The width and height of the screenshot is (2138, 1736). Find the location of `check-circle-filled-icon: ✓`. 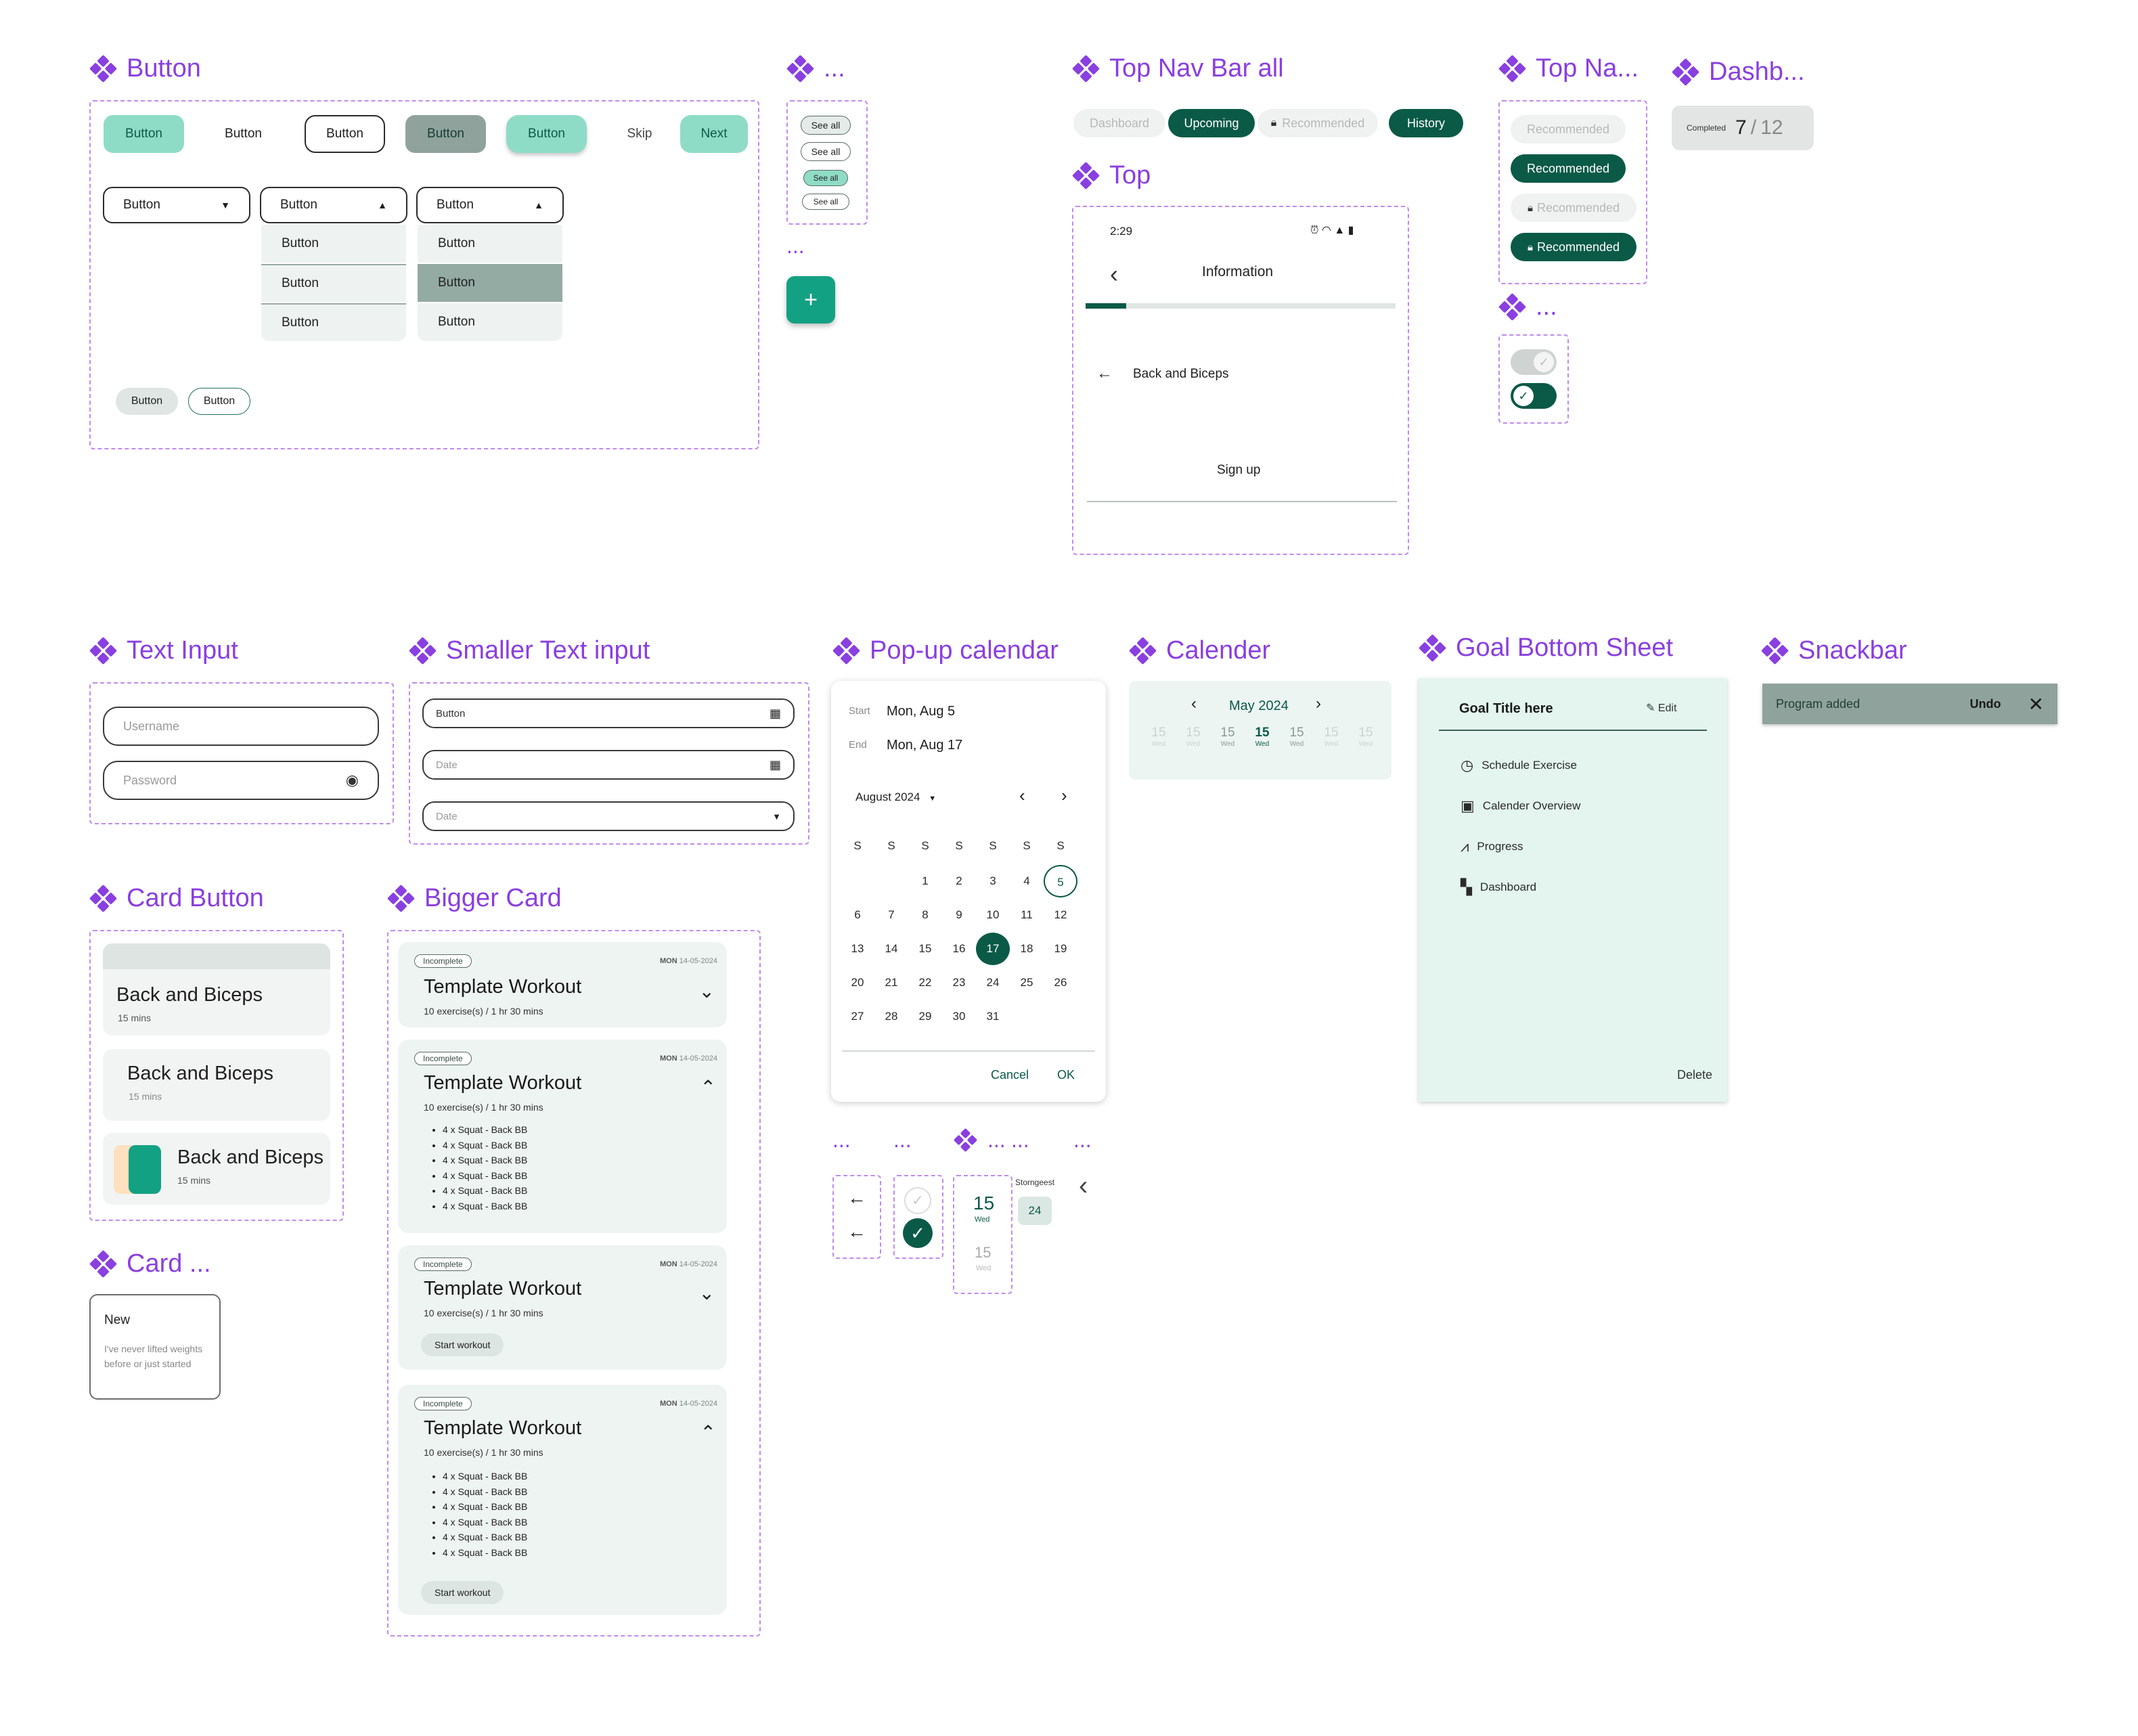

check-circle-filled-icon: ✓ is located at coordinates (918, 1233).